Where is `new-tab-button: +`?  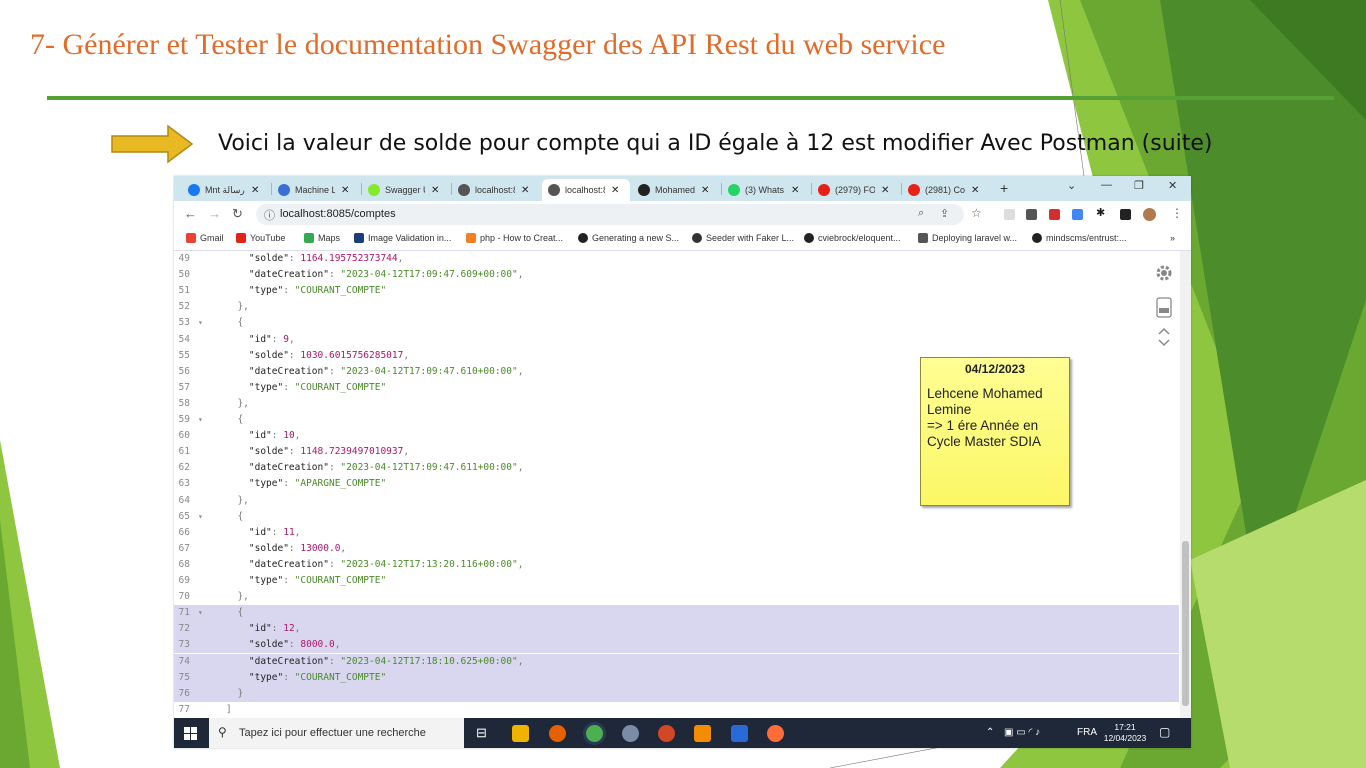
new-tab-button: + is located at coordinates (1004, 188).